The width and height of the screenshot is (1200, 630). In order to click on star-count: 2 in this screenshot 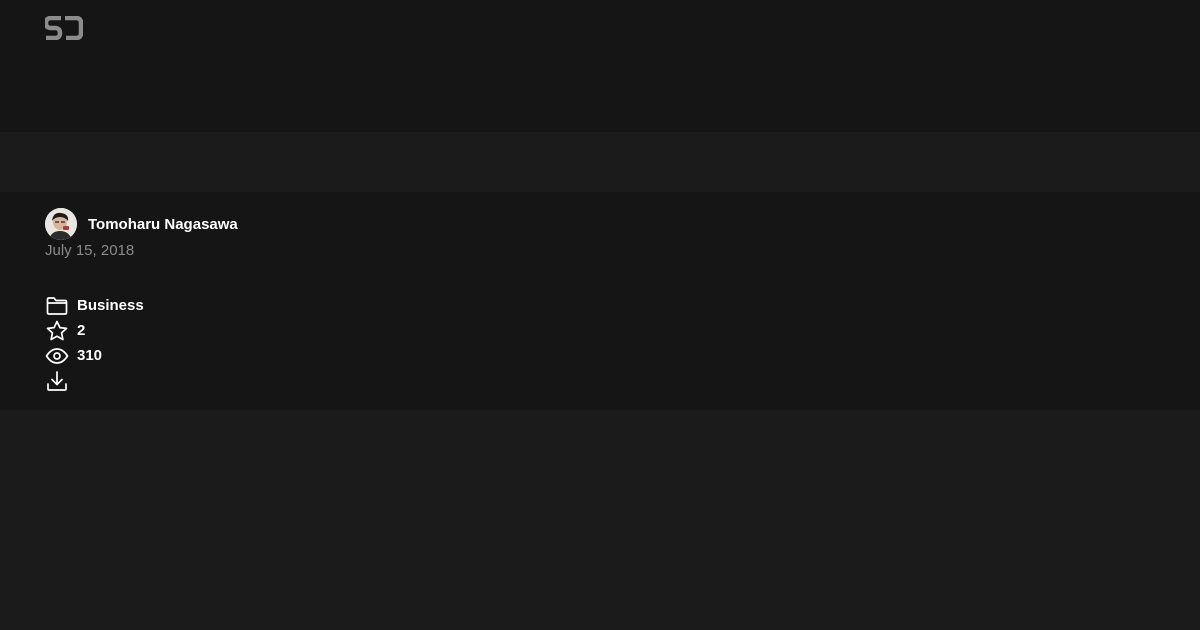, I will do `click(81, 330)`.